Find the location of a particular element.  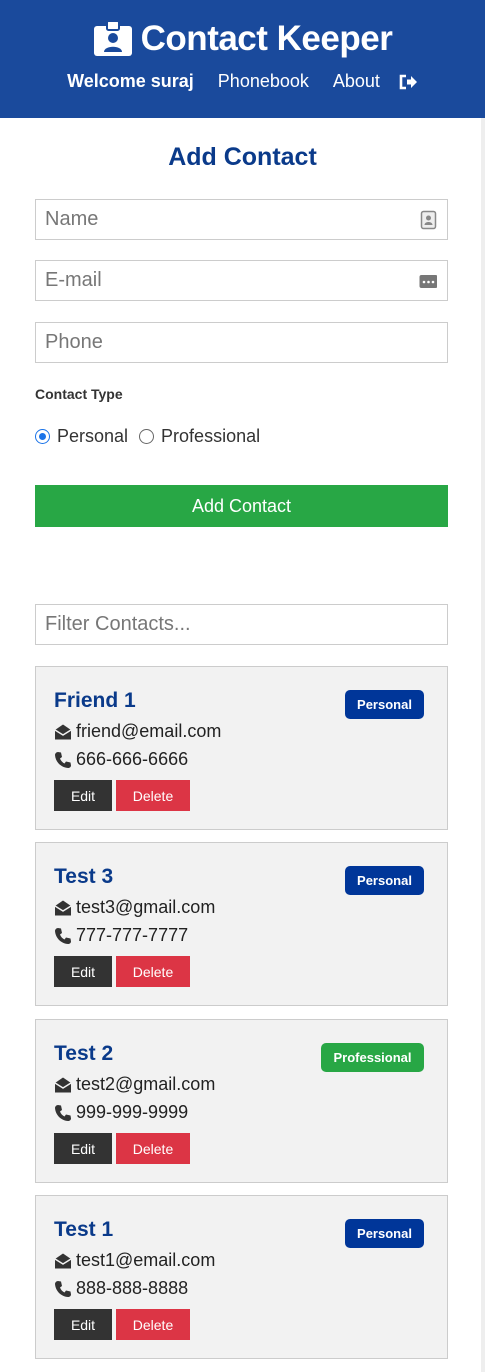

welcome-text: Welcome suraj is located at coordinates (130, 81).